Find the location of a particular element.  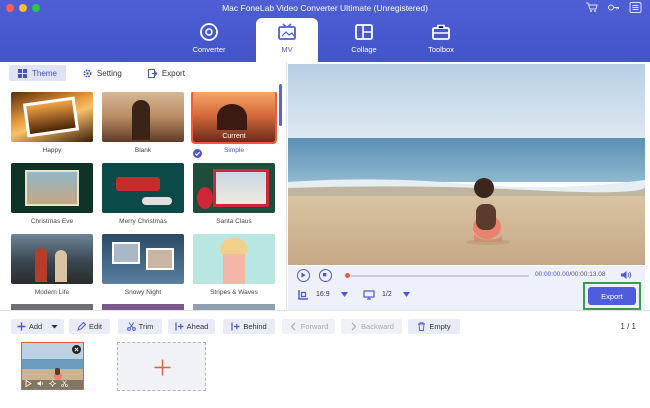

aspect-ratio-icon is located at coordinates (303, 295).